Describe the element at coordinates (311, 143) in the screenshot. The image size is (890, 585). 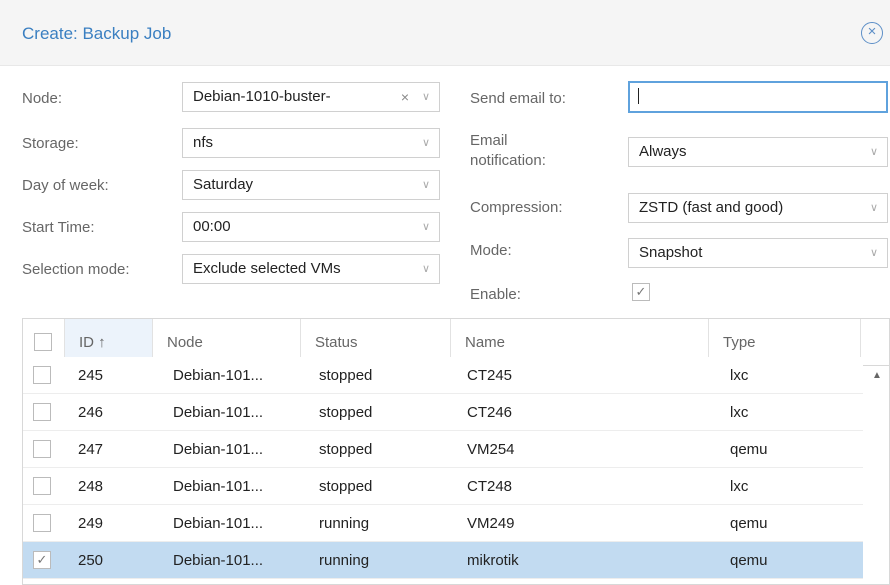
I see `storage-select: nfs ∨` at that location.